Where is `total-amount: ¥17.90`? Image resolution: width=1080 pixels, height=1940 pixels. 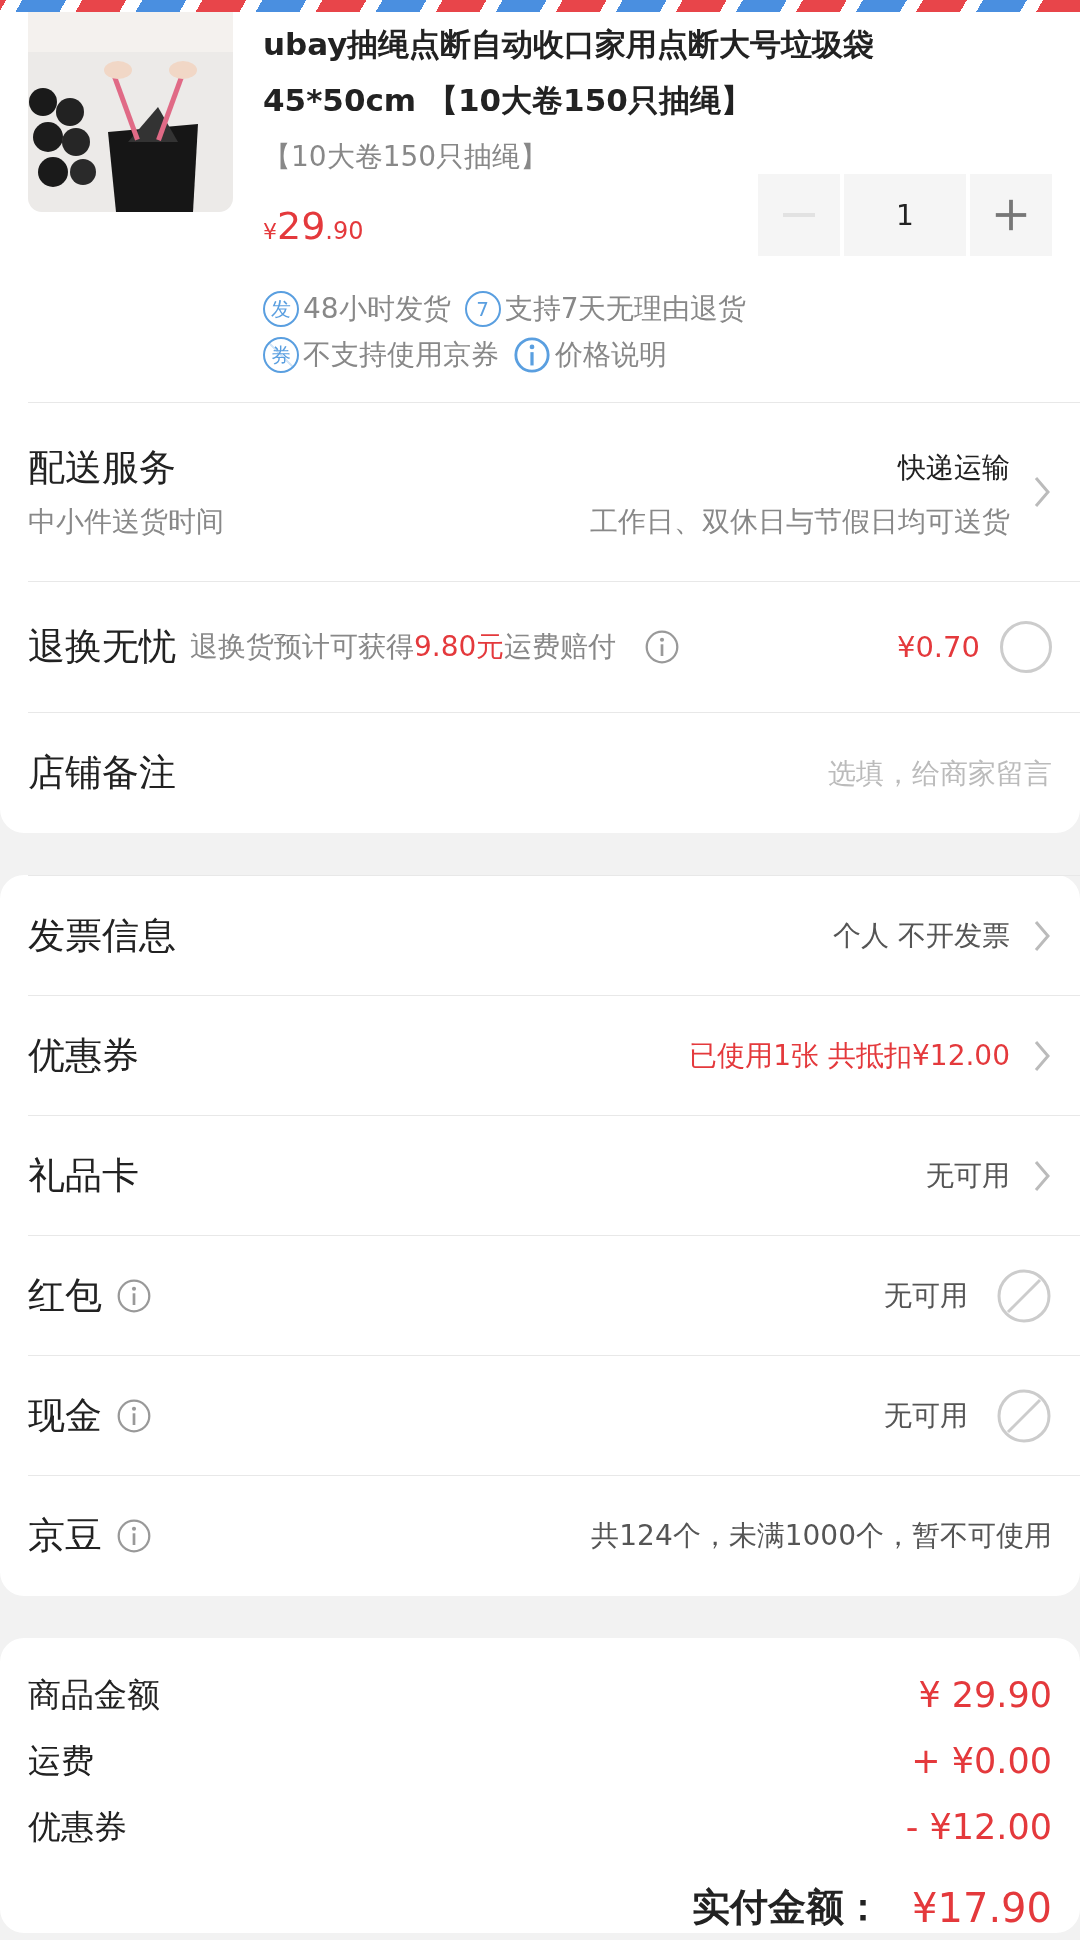 total-amount: ¥17.90 is located at coordinates (982, 1907).